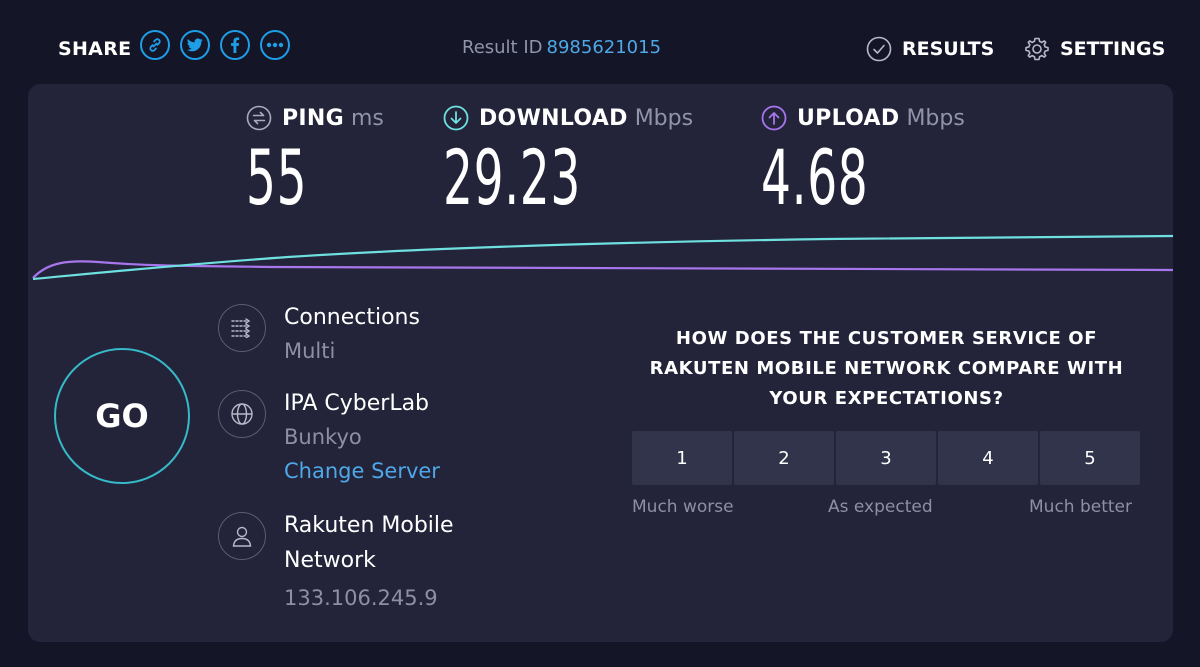 The height and width of the screenshot is (667, 1200). What do you see at coordinates (682, 458) in the screenshot?
I see `rating-1-button: 1` at bounding box center [682, 458].